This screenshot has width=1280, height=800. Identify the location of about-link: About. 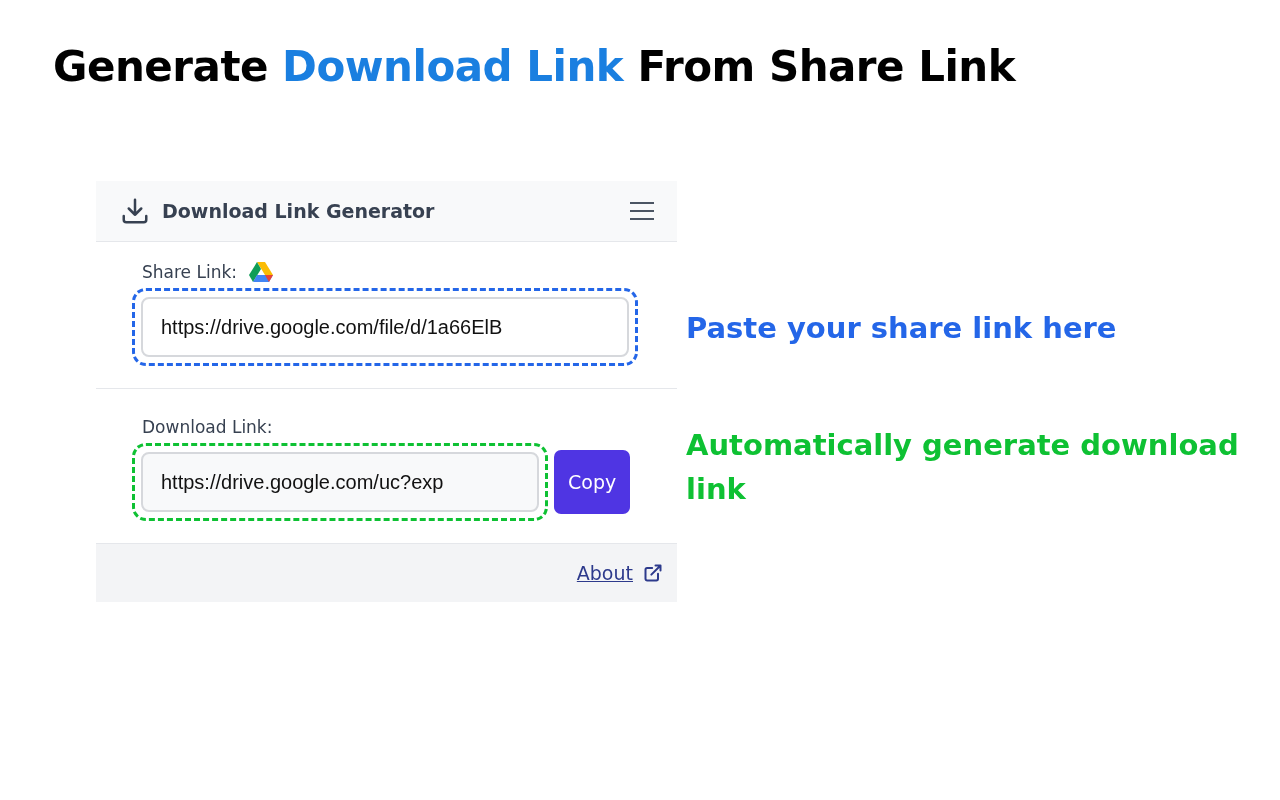
(604, 573).